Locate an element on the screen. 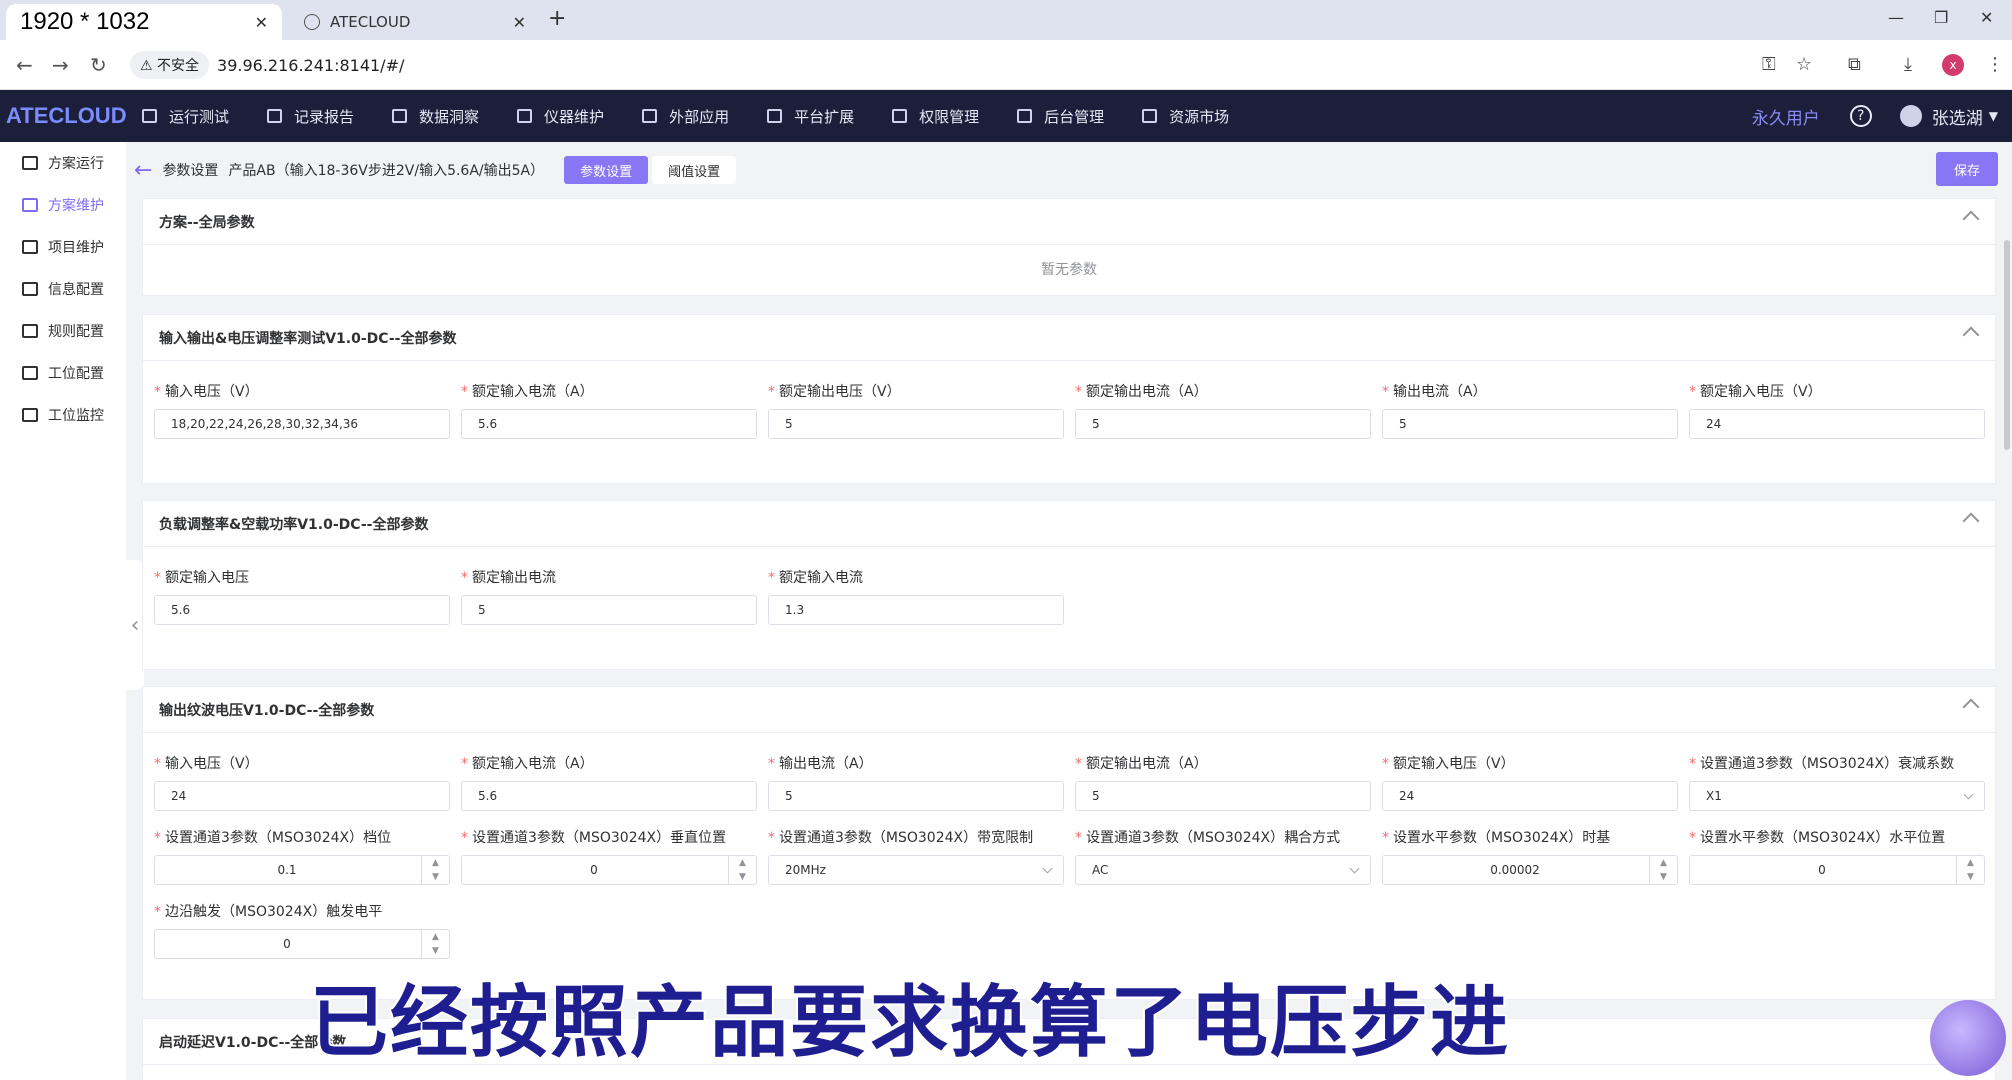  sidebar-item-station-config: 工位配置 is located at coordinates (63, 373).